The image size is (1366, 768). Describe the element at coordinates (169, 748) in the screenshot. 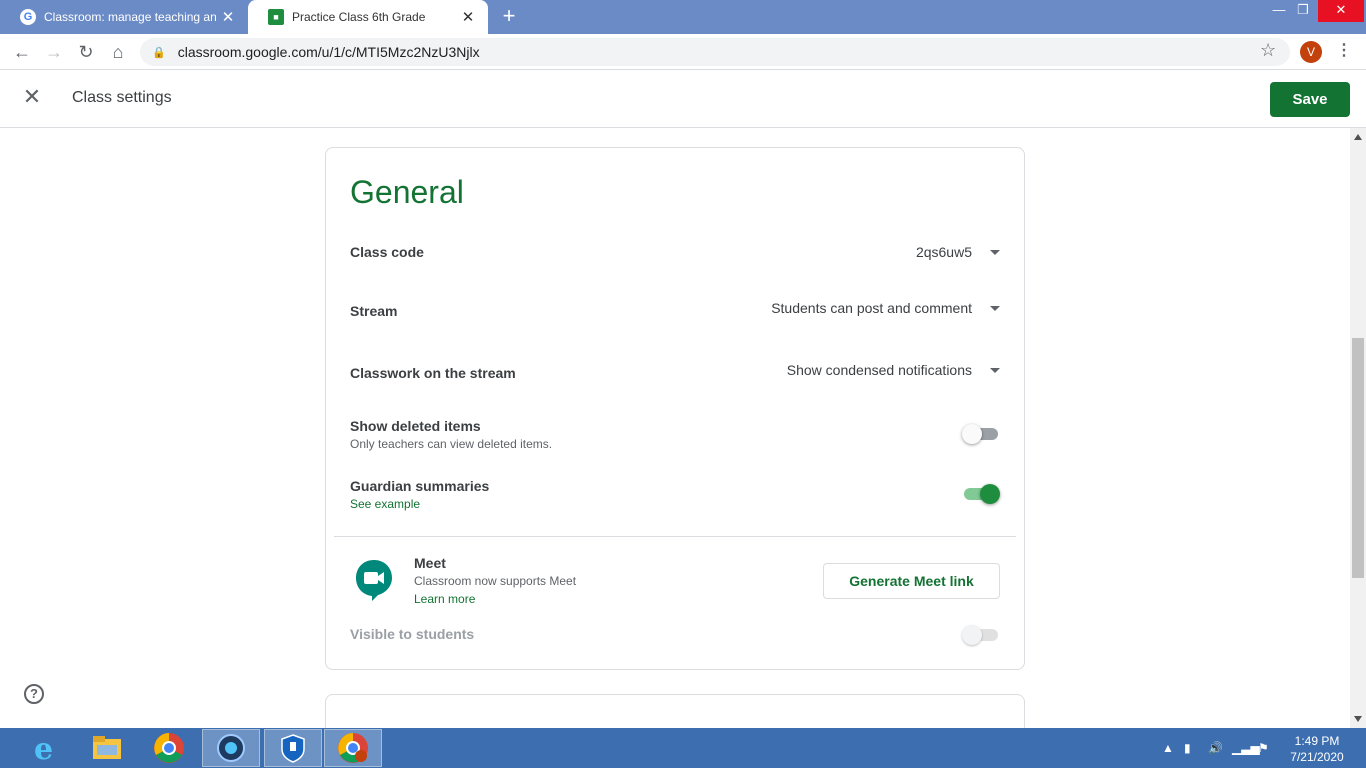

I see `chrome-icon` at that location.